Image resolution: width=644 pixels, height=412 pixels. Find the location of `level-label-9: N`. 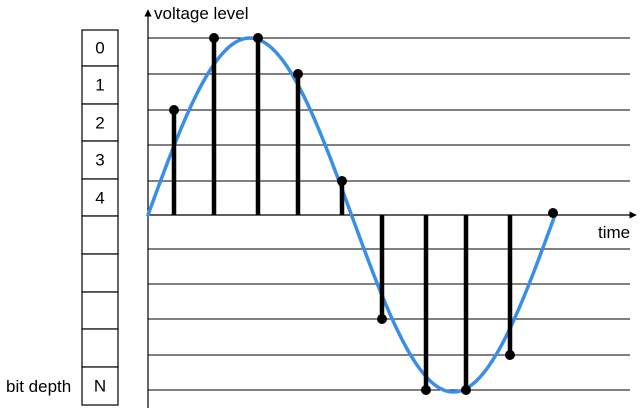

level-label-9: N is located at coordinates (100, 386).